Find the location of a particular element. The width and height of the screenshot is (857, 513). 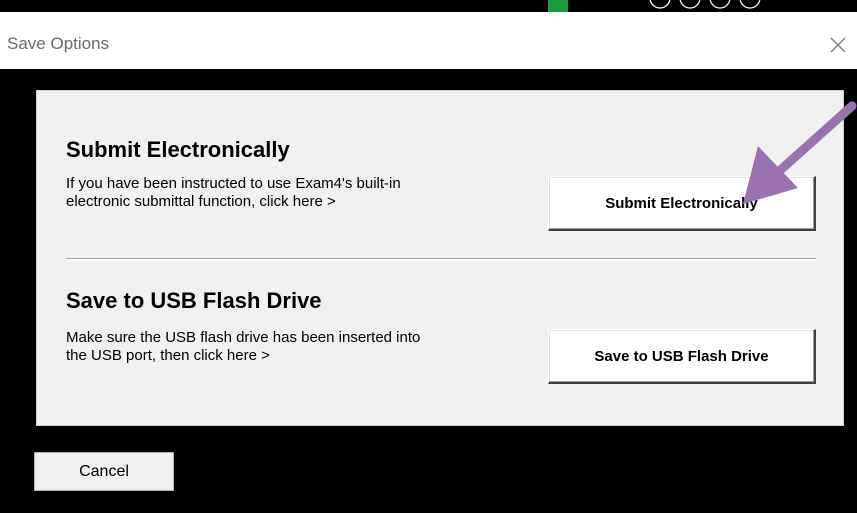

section-divider is located at coordinates (441, 259).